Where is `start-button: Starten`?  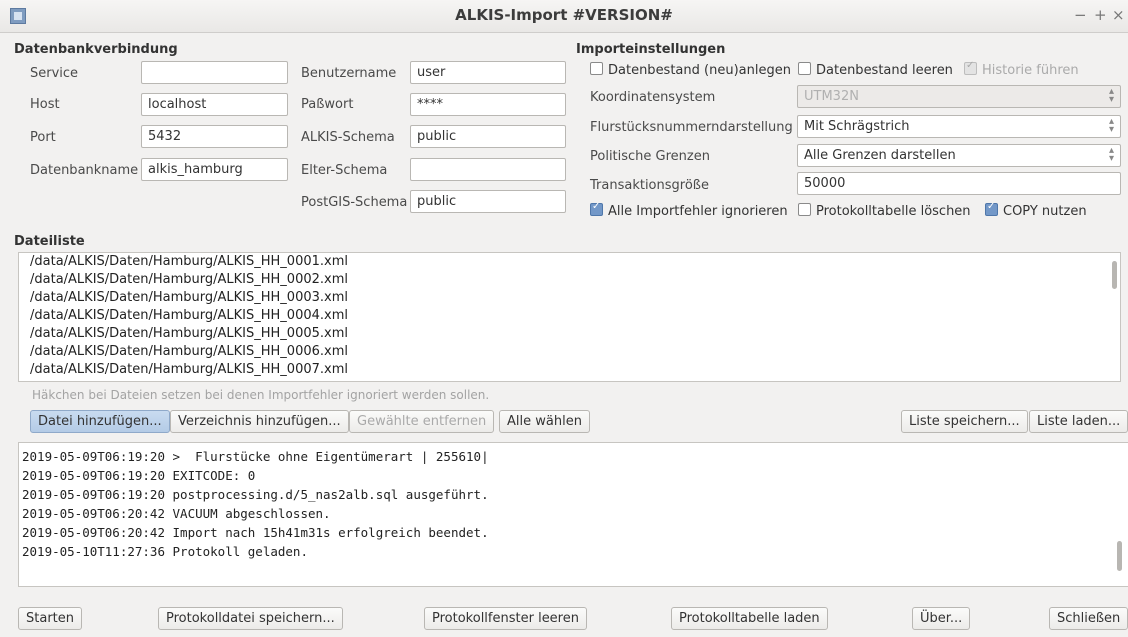
start-button: Starten is located at coordinates (50, 618).